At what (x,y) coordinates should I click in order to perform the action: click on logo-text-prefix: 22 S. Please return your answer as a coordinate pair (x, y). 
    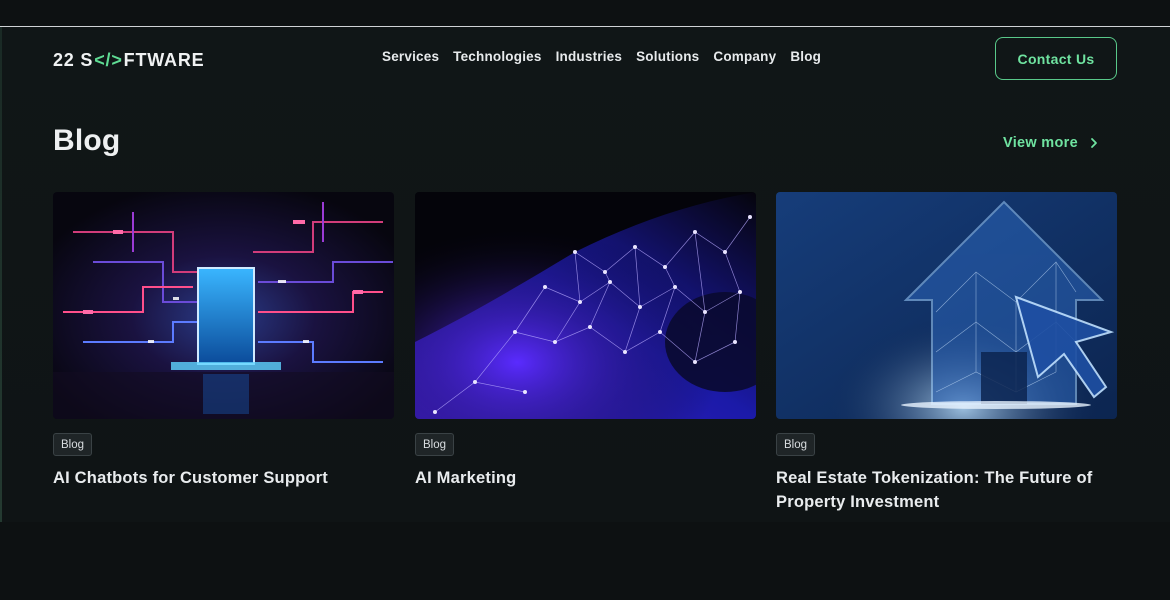
    Looking at the image, I should click on (73, 59).